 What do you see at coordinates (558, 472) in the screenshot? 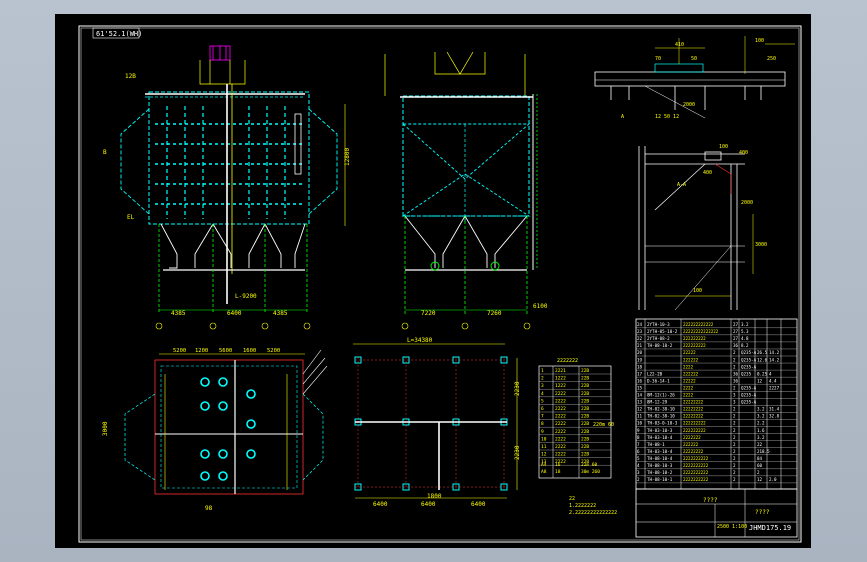
I see `note-bottom-a: 18` at bounding box center [558, 472].